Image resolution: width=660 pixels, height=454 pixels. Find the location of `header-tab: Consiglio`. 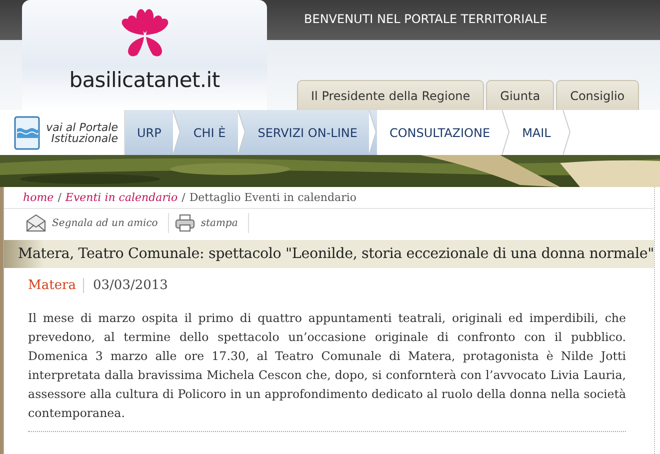

header-tab: Consiglio is located at coordinates (597, 95).